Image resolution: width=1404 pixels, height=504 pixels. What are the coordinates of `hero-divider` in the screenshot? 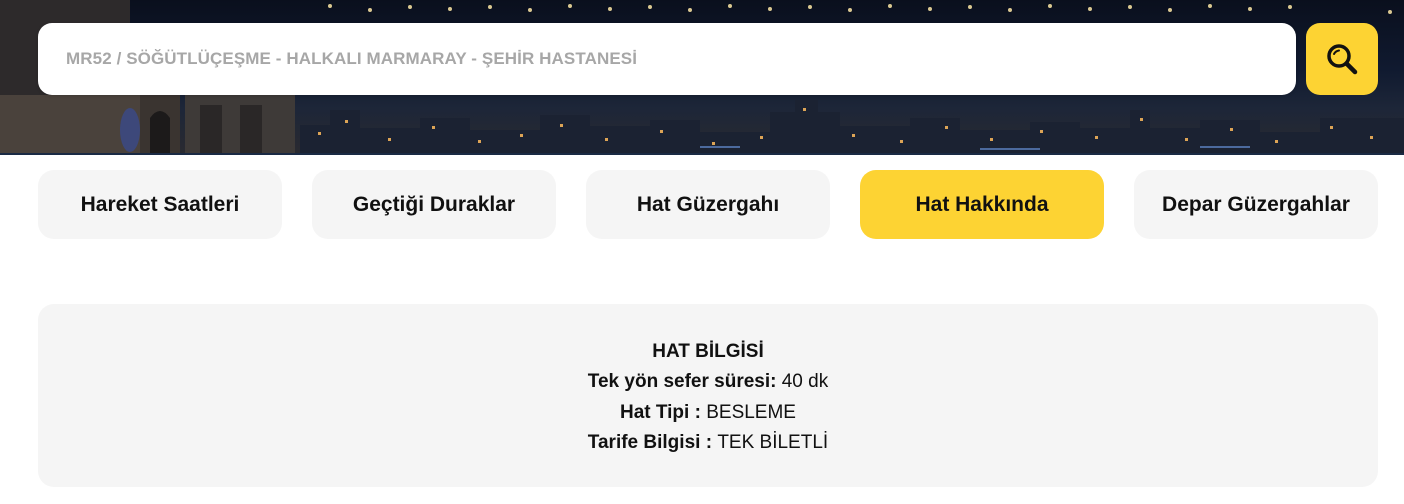 It's located at (702, 154).